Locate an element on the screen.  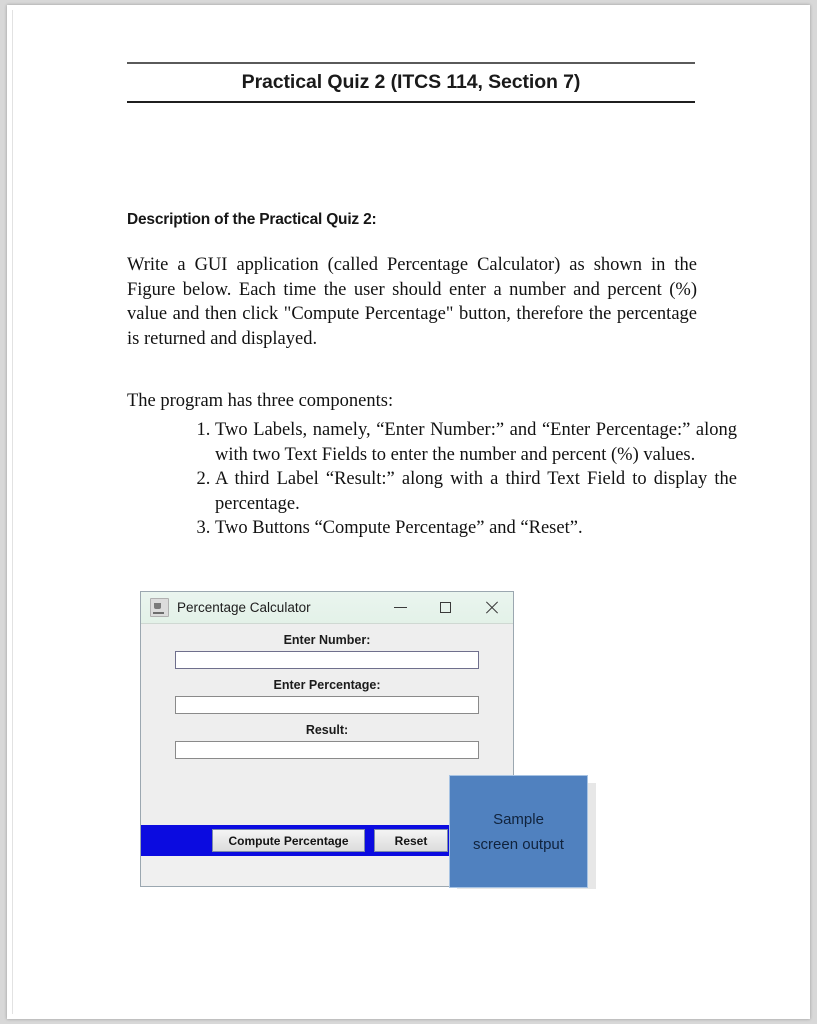
compute-percentage-button: Compute Percentage is located at coordinates (288, 840).